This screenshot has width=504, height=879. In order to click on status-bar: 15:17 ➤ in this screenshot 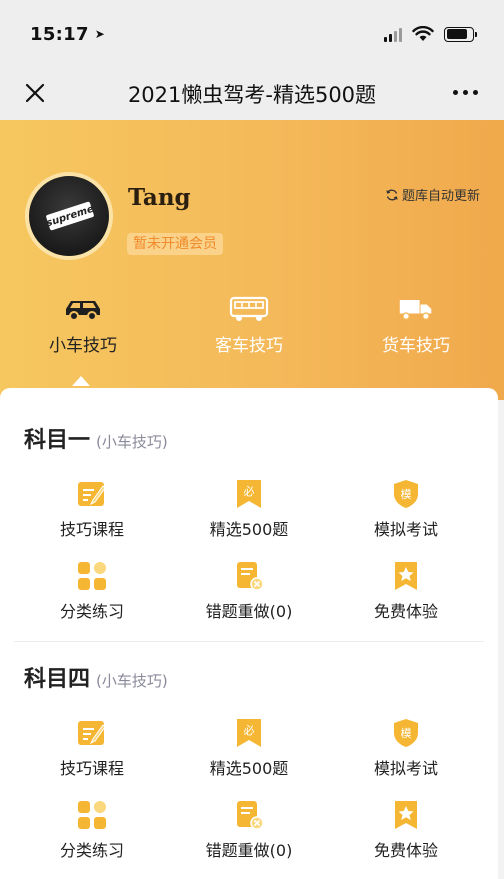, I will do `click(252, 34)`.